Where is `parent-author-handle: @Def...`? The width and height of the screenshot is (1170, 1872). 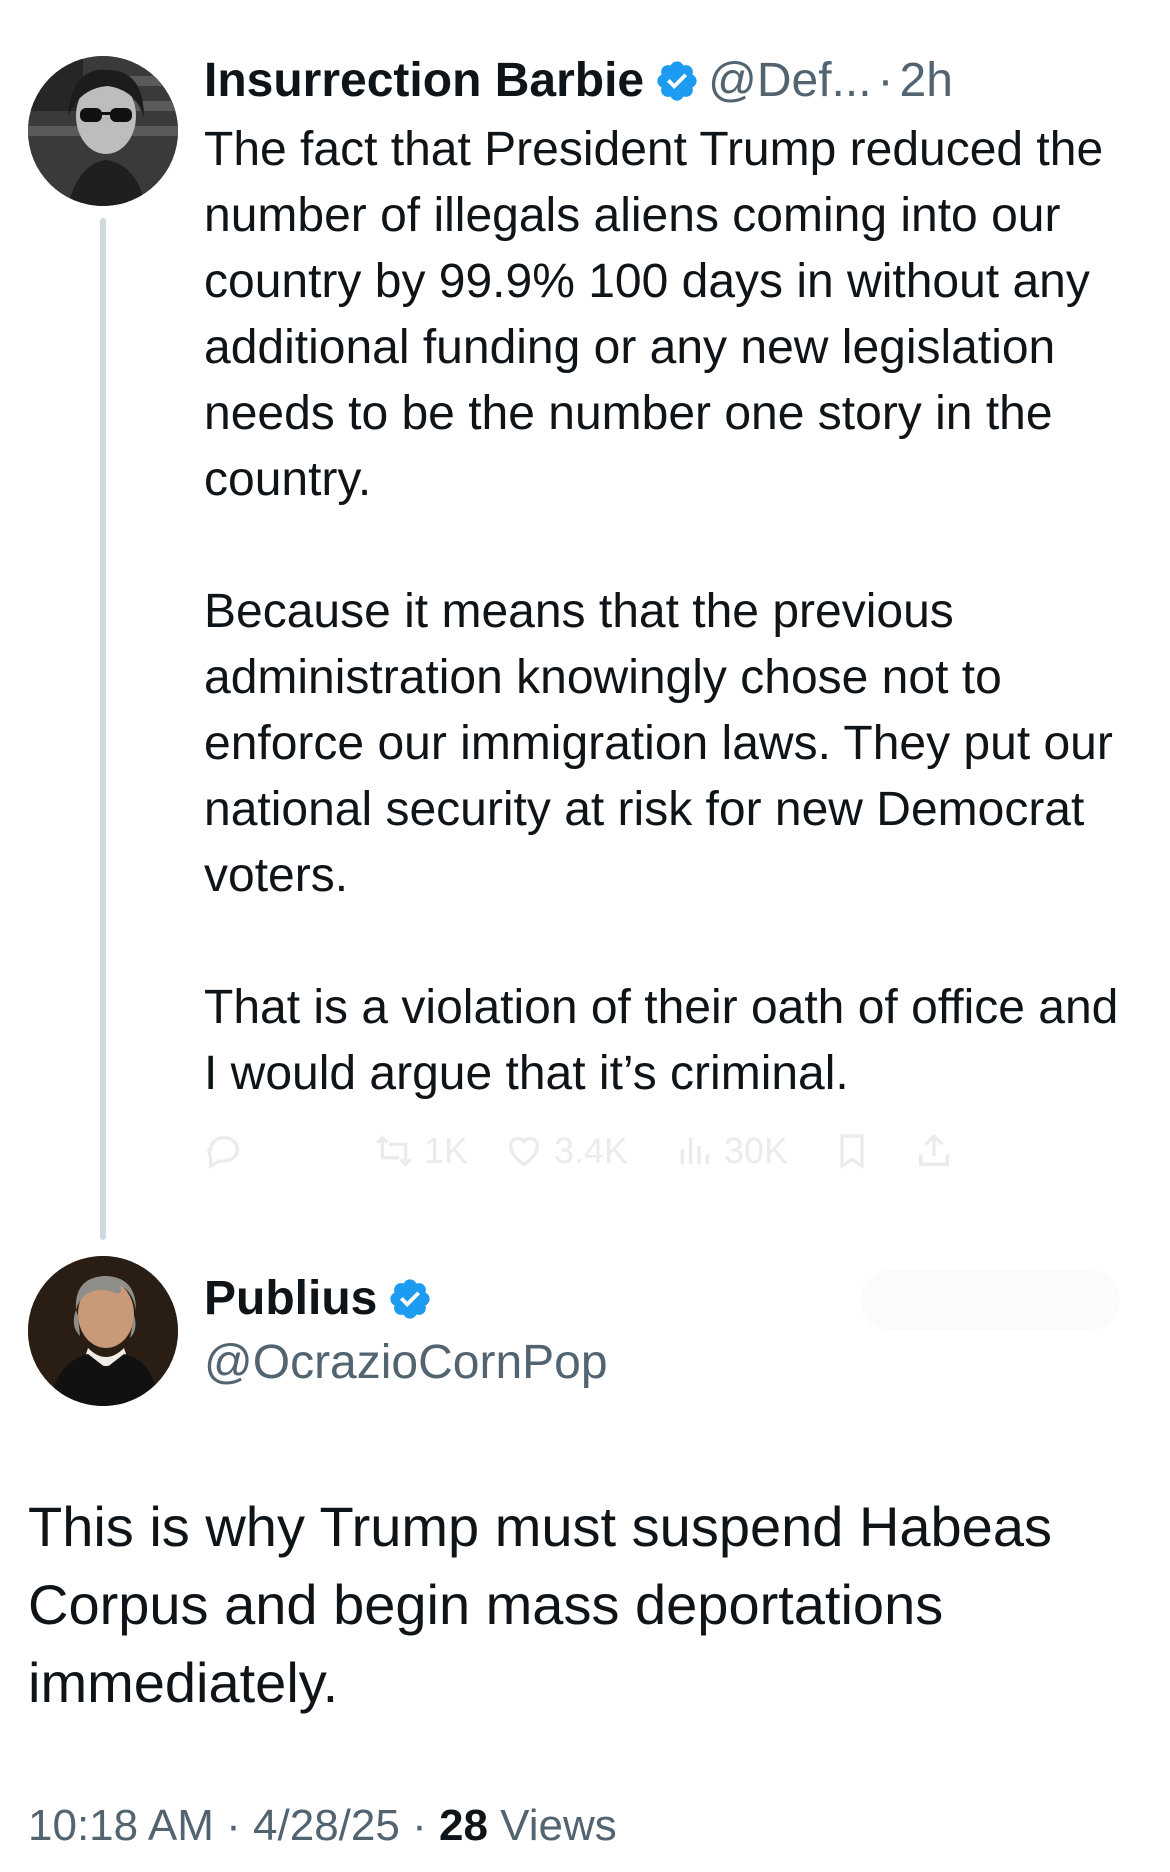
parent-author-handle: @Def... is located at coordinates (789, 81).